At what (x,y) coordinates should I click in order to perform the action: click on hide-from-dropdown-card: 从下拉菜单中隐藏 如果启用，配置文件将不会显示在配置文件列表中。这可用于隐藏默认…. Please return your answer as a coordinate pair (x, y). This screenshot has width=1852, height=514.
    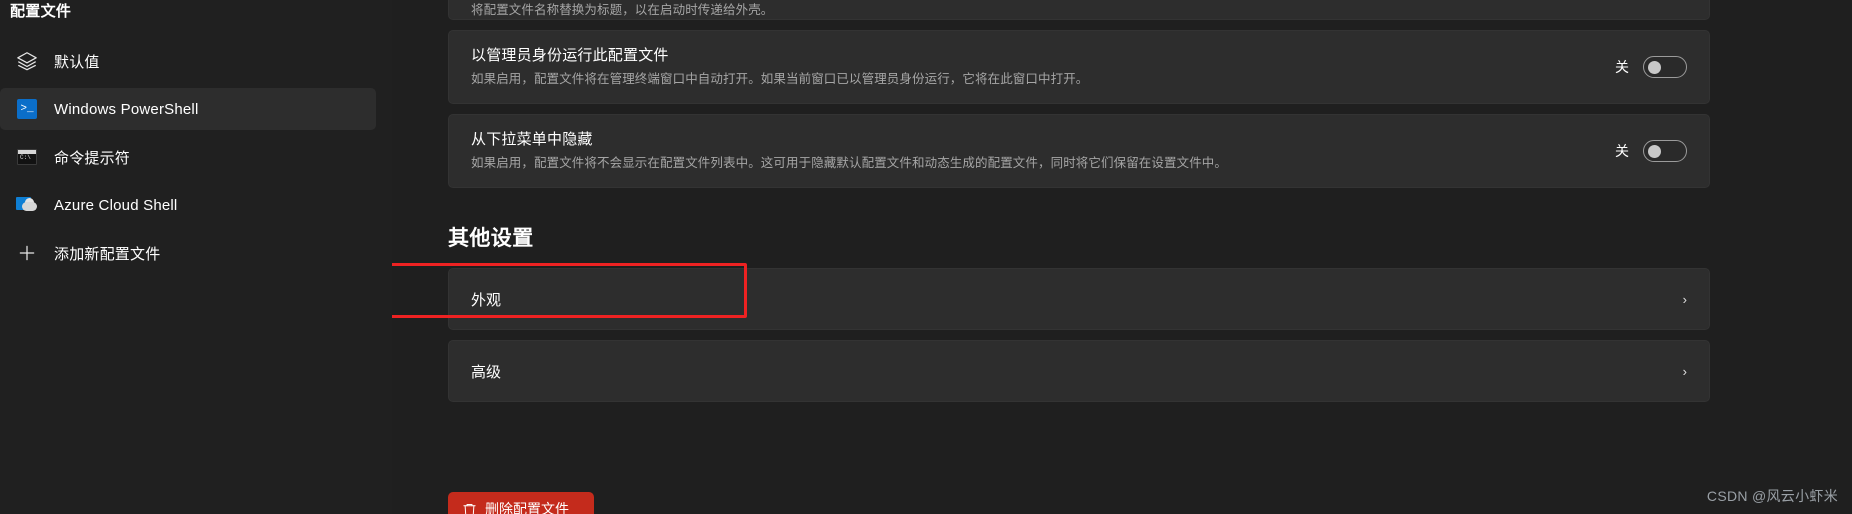
    Looking at the image, I should click on (1079, 151).